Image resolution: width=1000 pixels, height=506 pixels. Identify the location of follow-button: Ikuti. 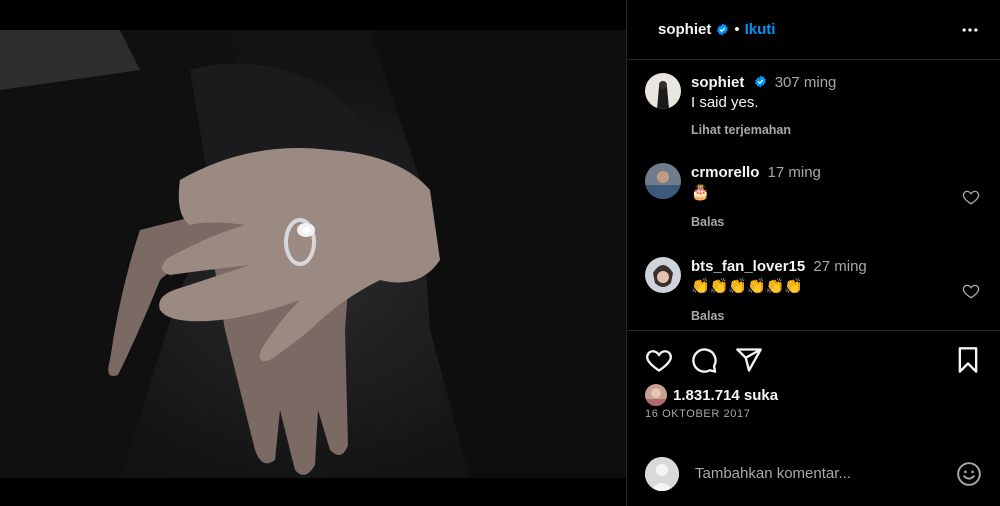
(760, 29).